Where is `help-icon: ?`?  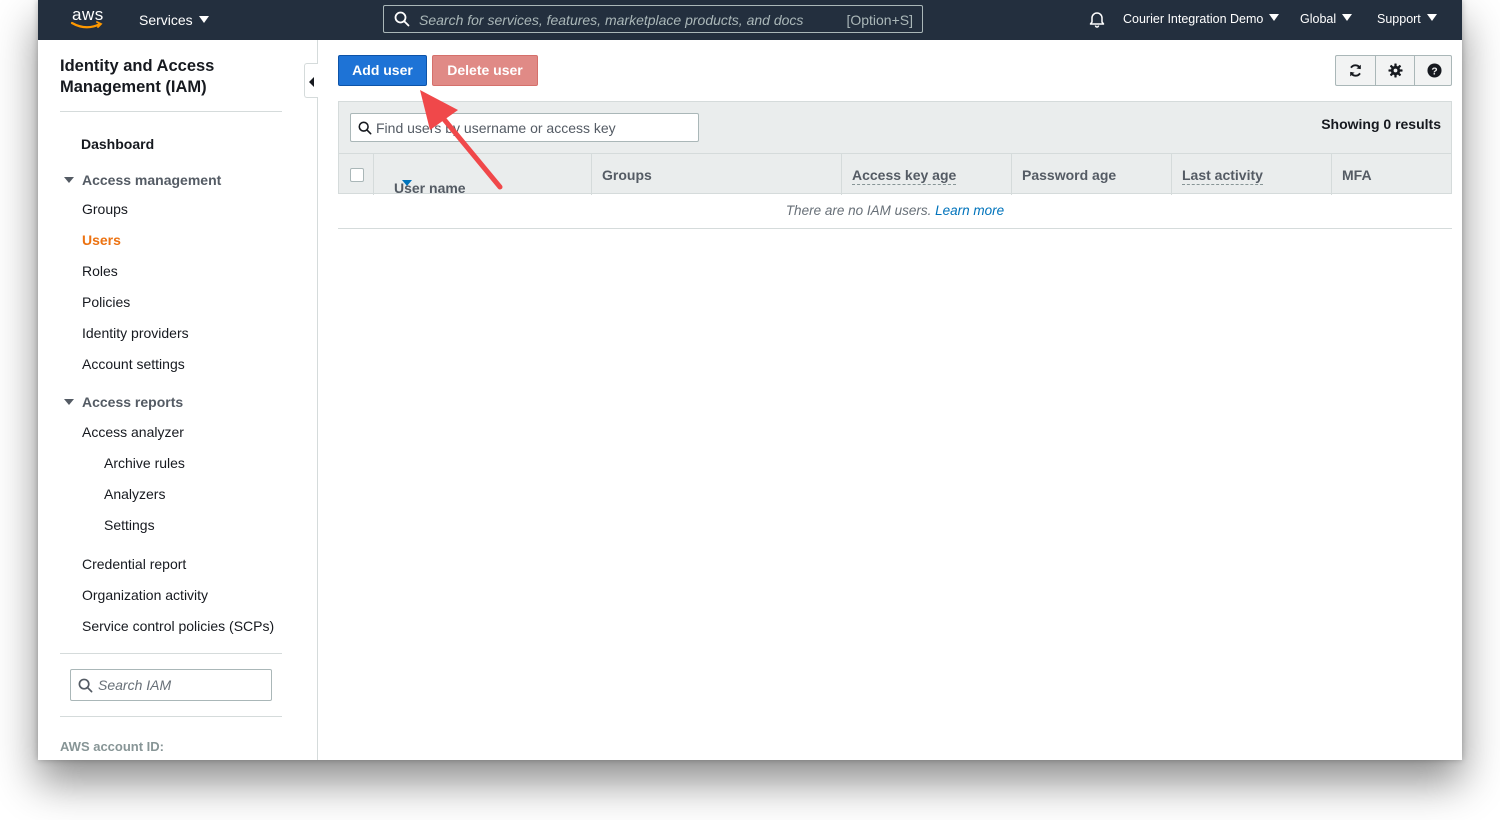
help-icon: ? is located at coordinates (1434, 70).